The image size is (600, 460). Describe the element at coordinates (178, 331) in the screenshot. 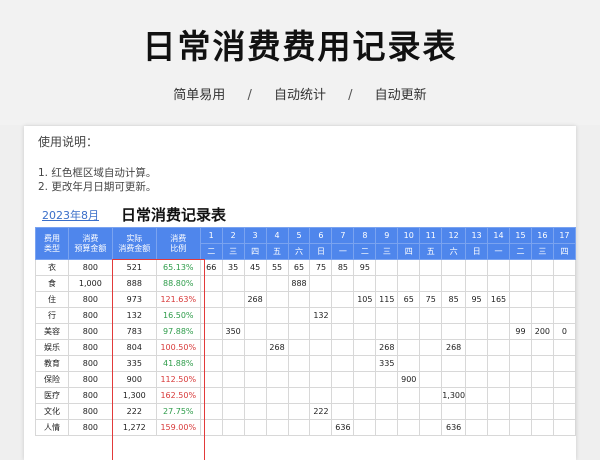

I see `cell-ratio: 97.88%` at that location.